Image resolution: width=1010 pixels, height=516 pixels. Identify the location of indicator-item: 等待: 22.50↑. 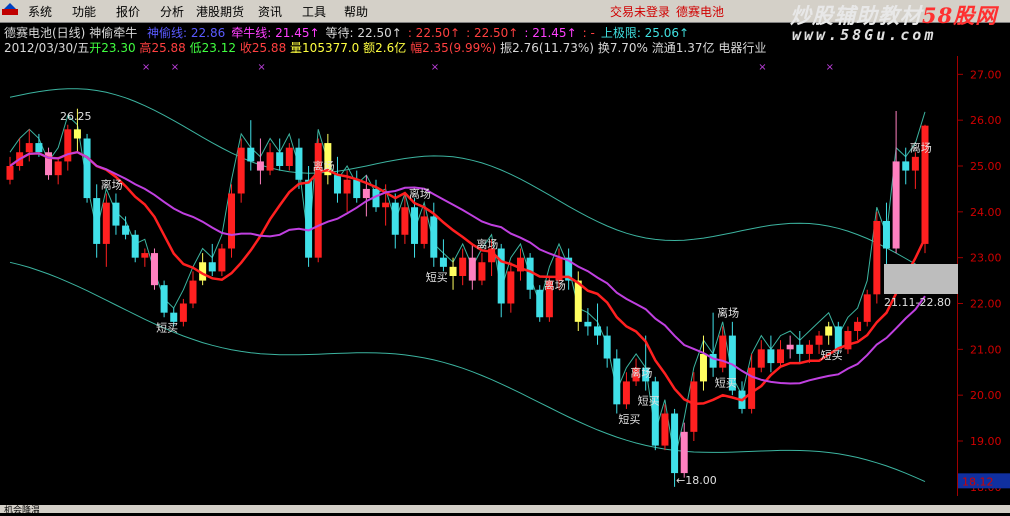
(363, 33).